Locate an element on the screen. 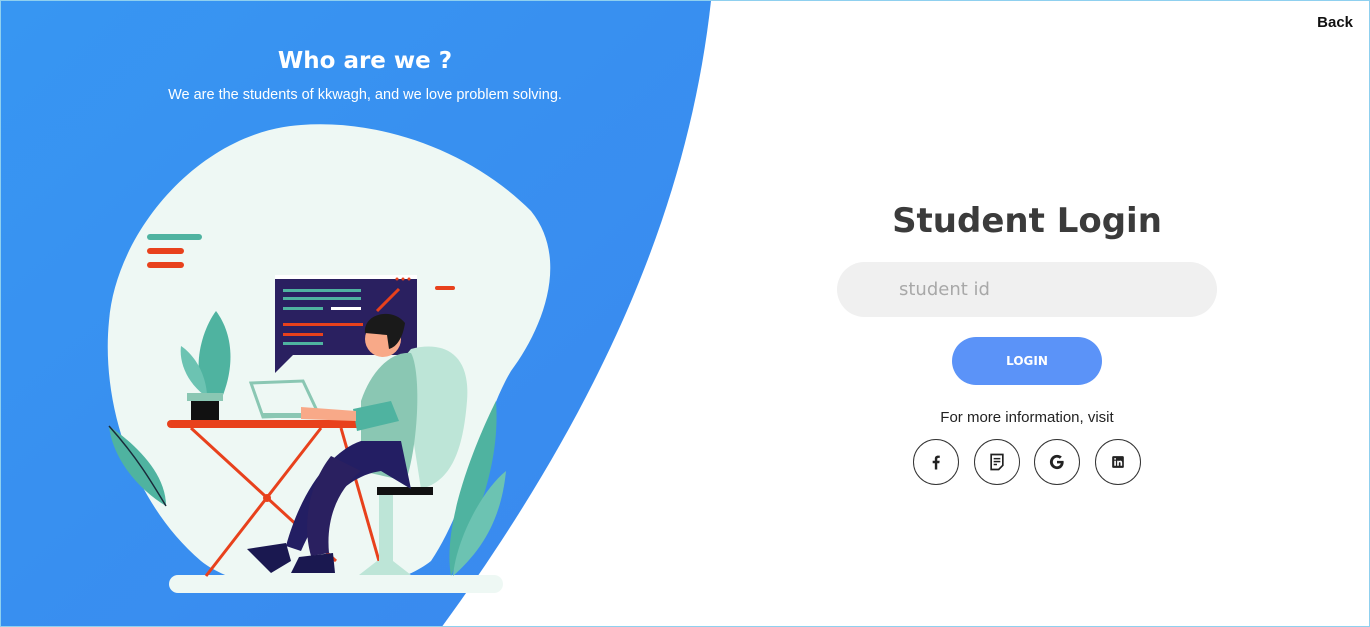  hero-title: Who are we ? is located at coordinates (365, 61).